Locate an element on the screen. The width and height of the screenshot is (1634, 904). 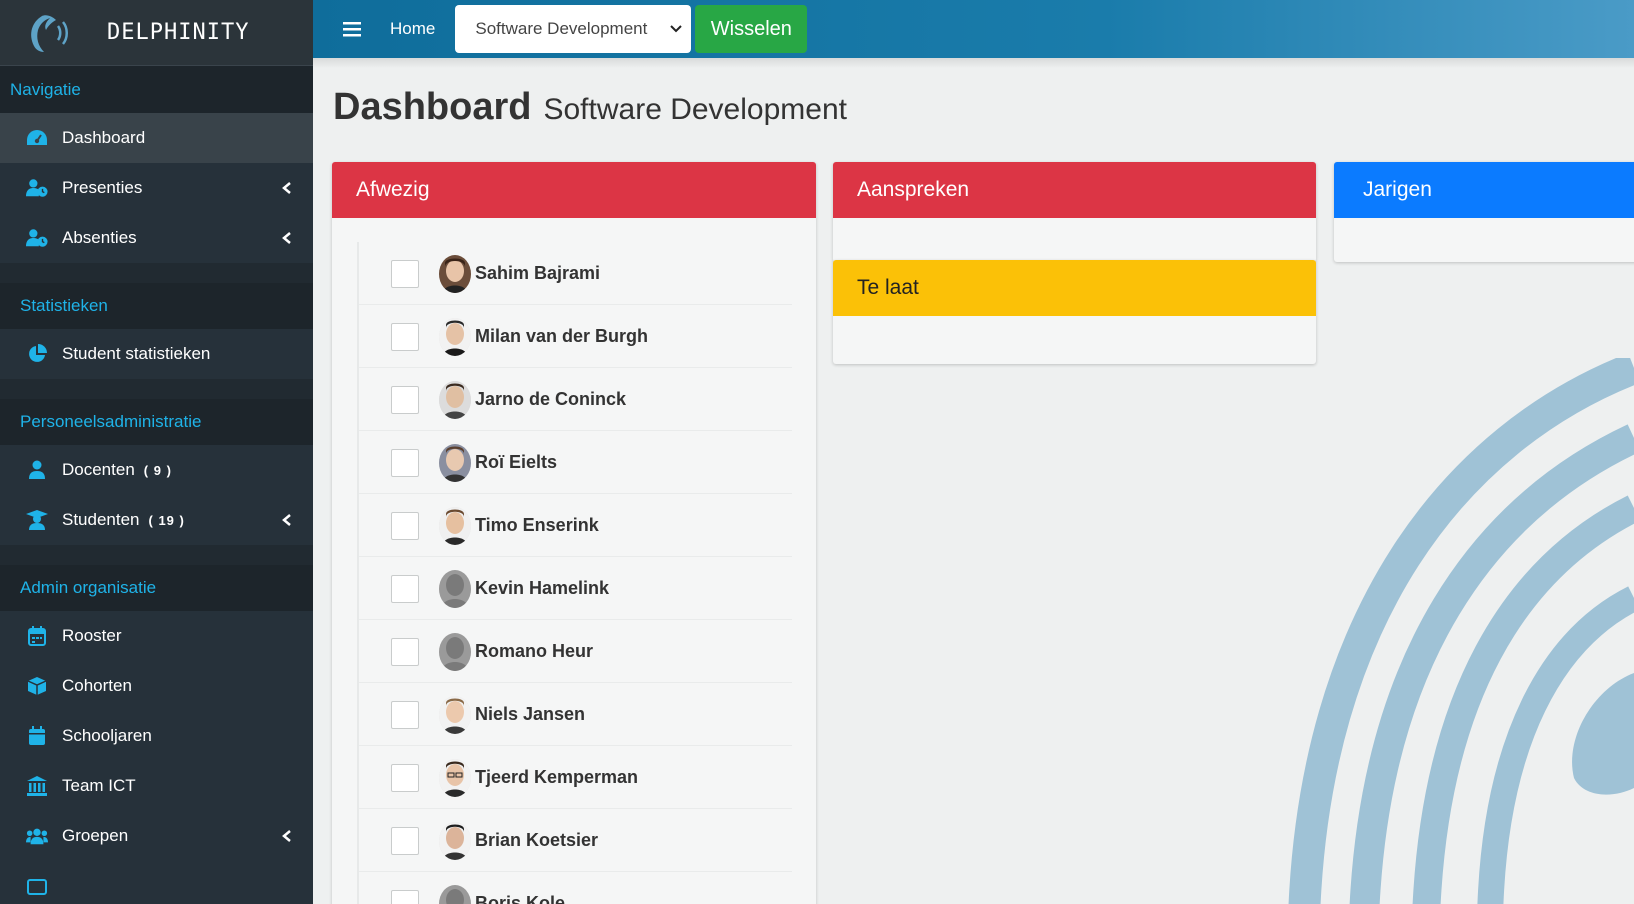
home-link: Home is located at coordinates (412, 29).